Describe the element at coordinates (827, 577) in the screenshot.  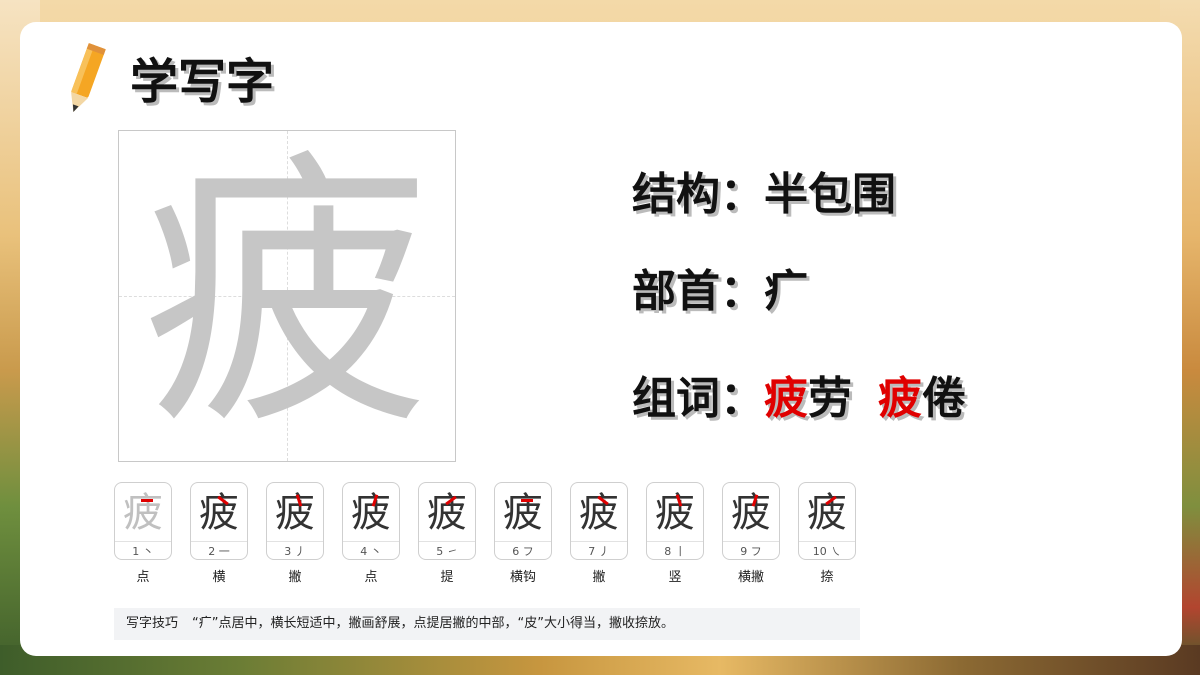
I see `stroke-name: 捺` at that location.